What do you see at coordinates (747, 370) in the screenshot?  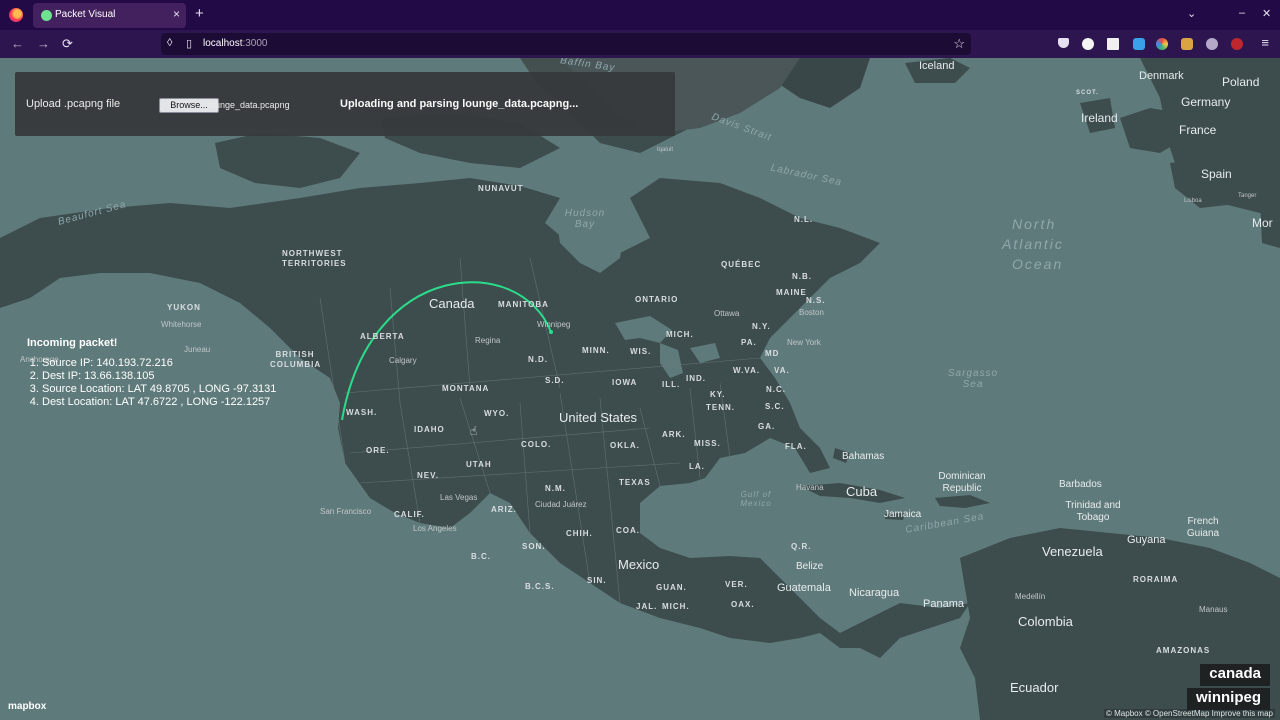 I see `map-label-region: W.VA.` at bounding box center [747, 370].